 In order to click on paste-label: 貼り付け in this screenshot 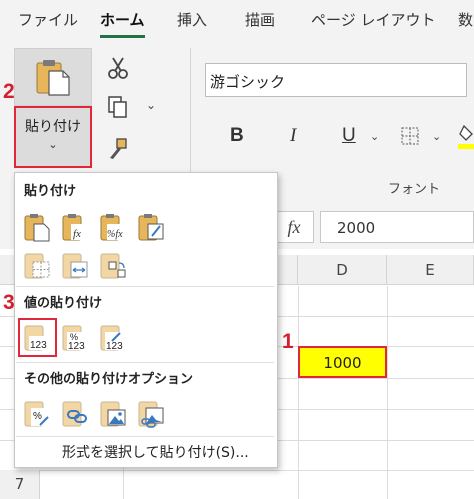, I will do `click(53, 127)`.